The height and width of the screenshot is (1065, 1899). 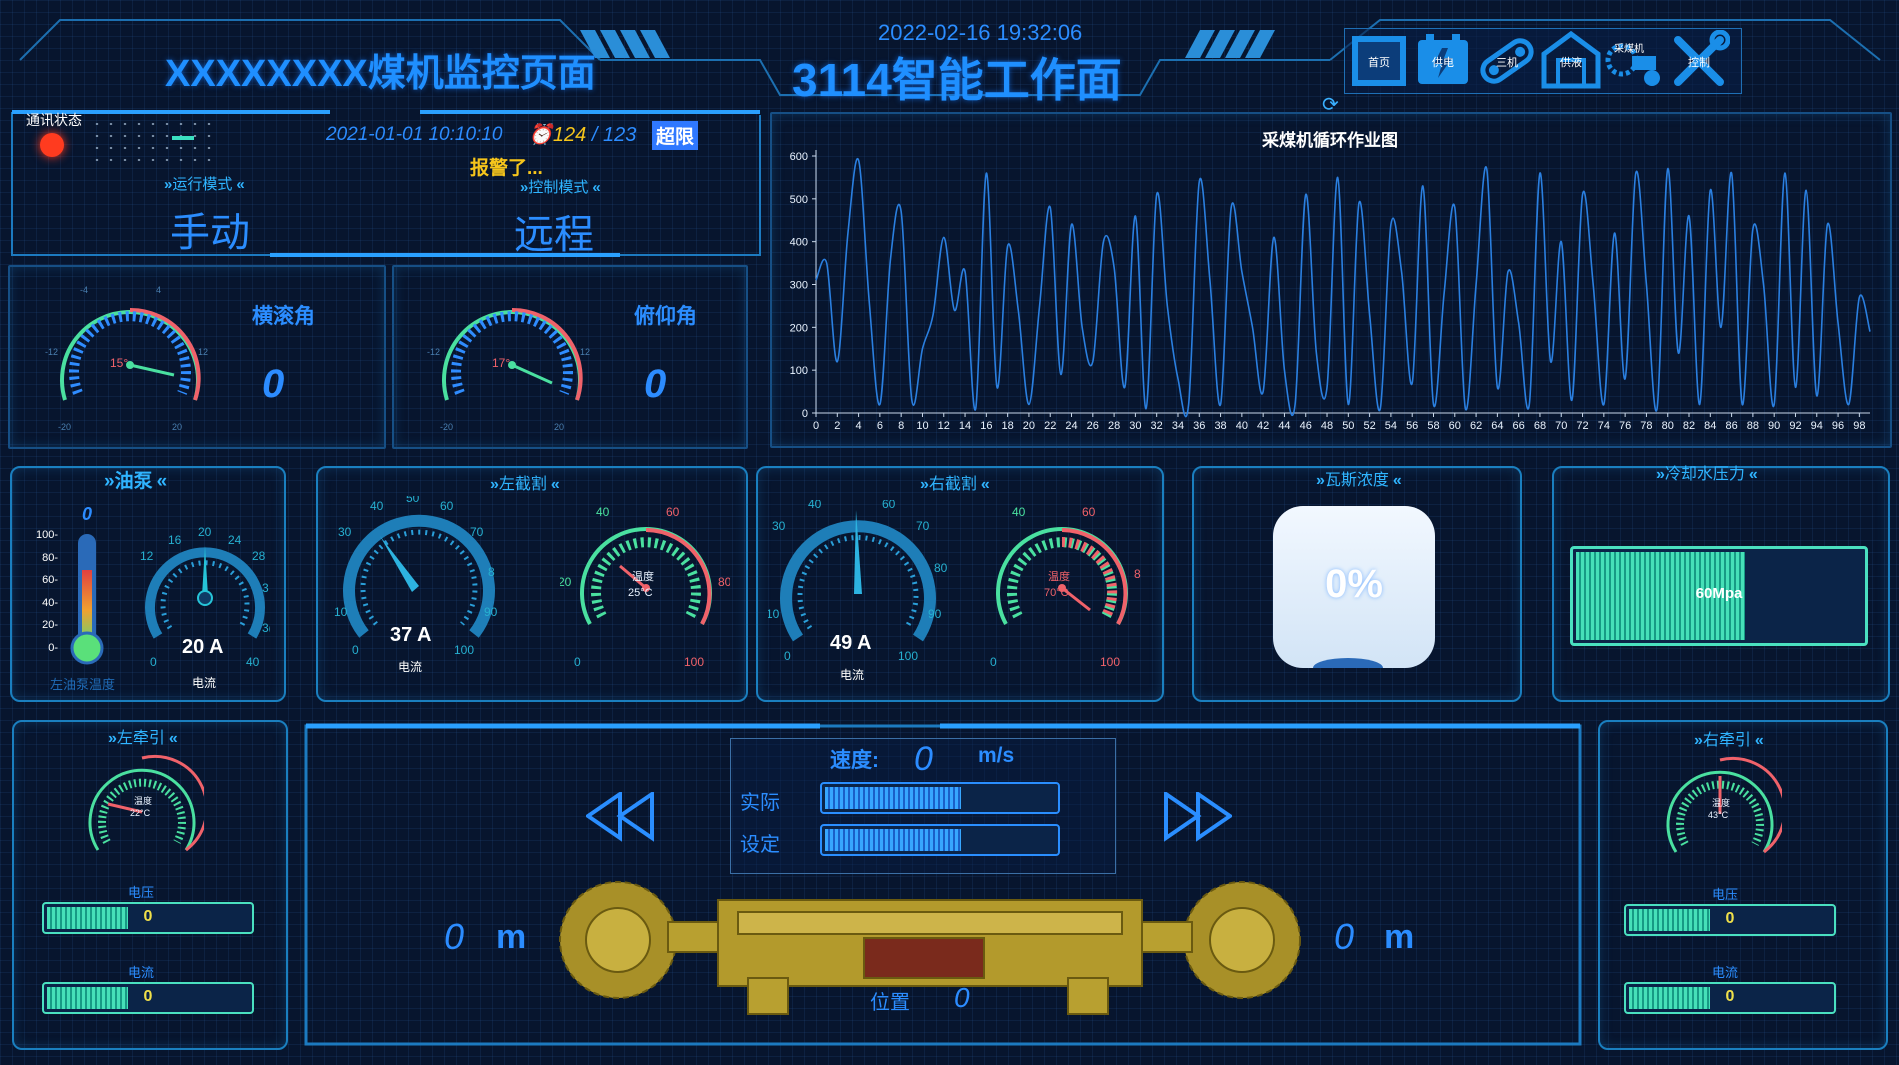 What do you see at coordinates (1391, 426) in the screenshot?
I see `chart-x-tick-label: 54` at bounding box center [1391, 426].